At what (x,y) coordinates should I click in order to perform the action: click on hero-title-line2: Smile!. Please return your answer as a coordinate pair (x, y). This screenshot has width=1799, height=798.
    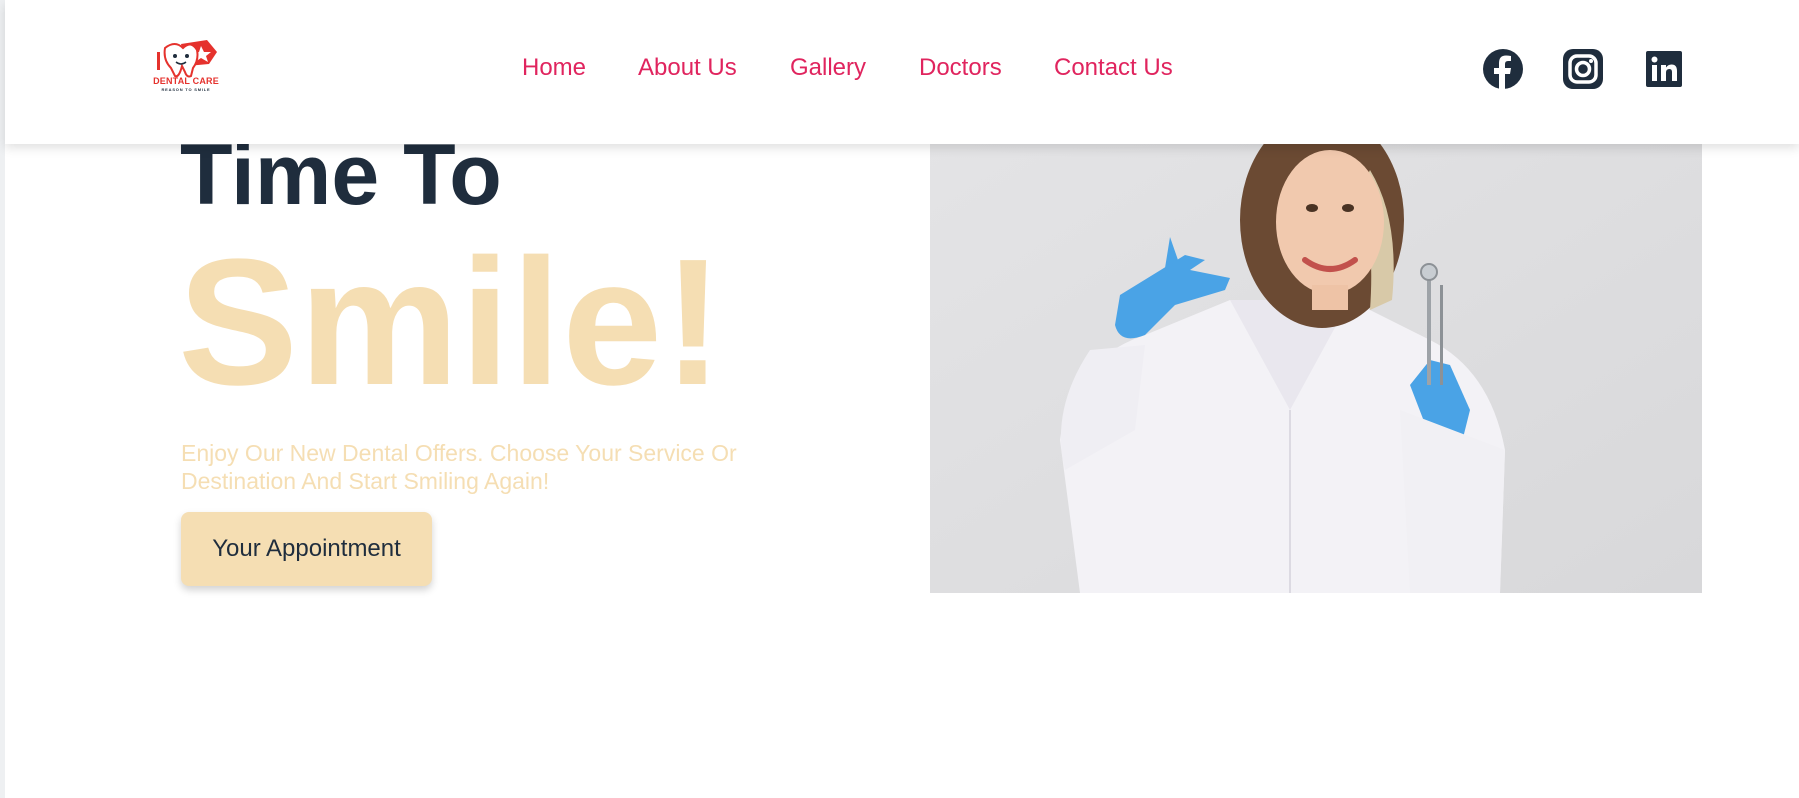
    Looking at the image, I should click on (451, 322).